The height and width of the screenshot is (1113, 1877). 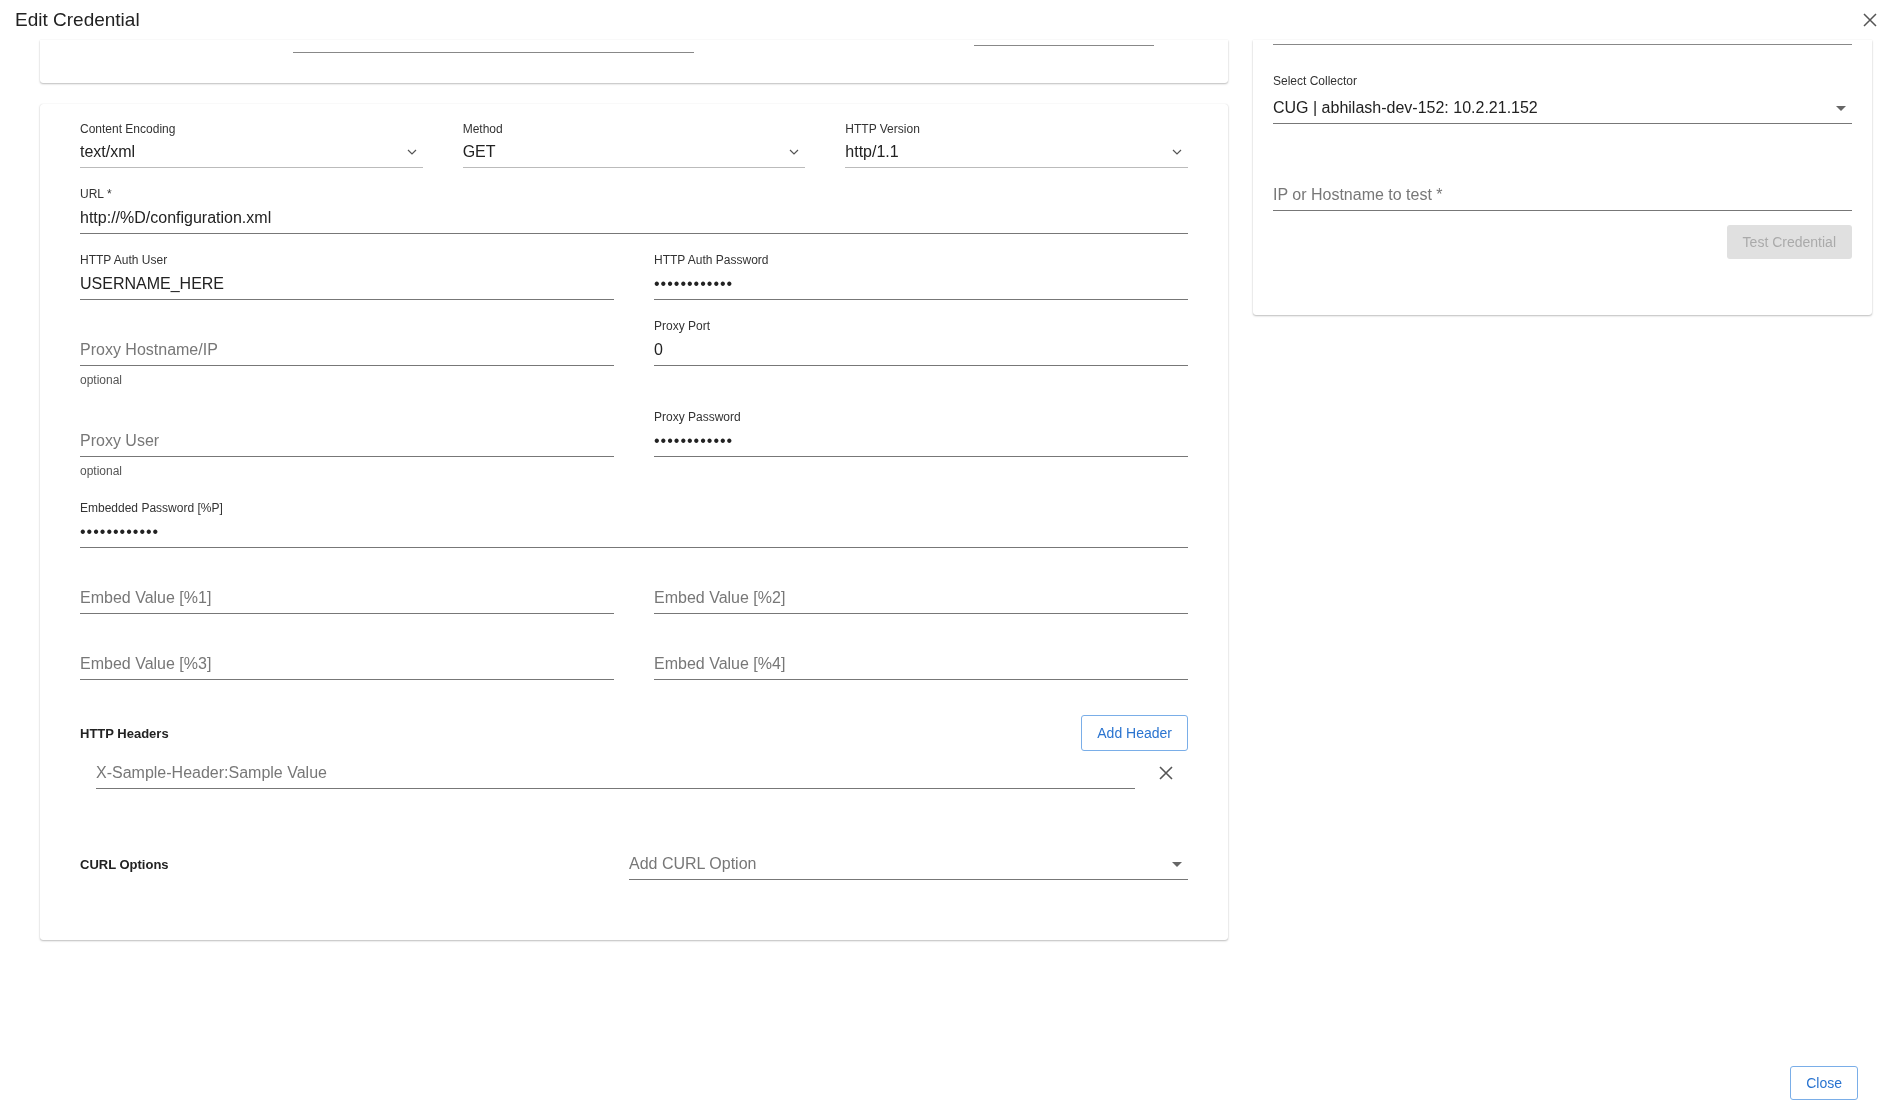 What do you see at coordinates (124, 260) in the screenshot?
I see `field-label: HTTP Auth User` at bounding box center [124, 260].